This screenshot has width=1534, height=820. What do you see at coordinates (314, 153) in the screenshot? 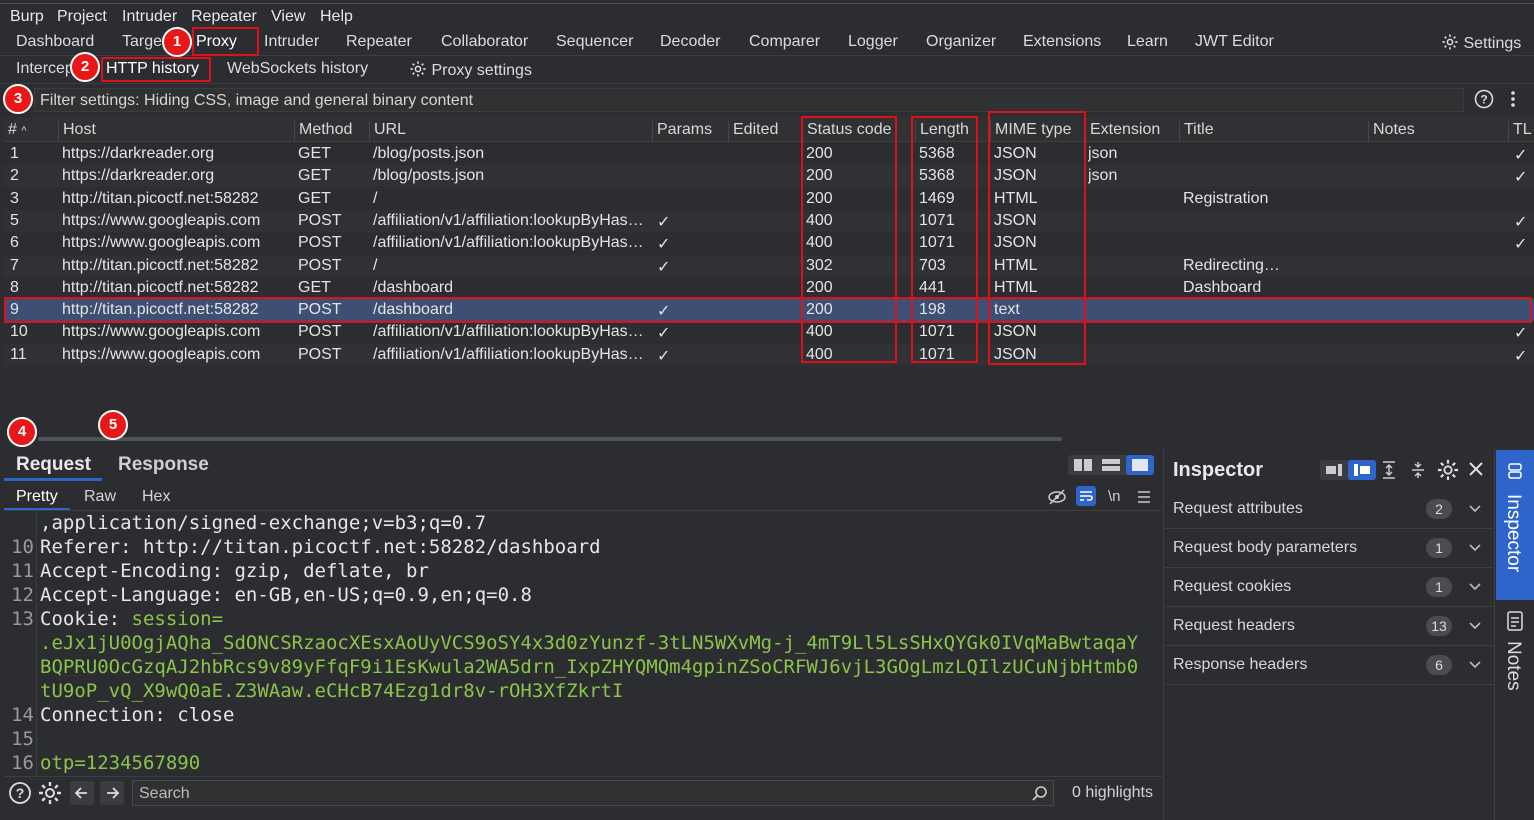
I see `row-method: GET` at bounding box center [314, 153].